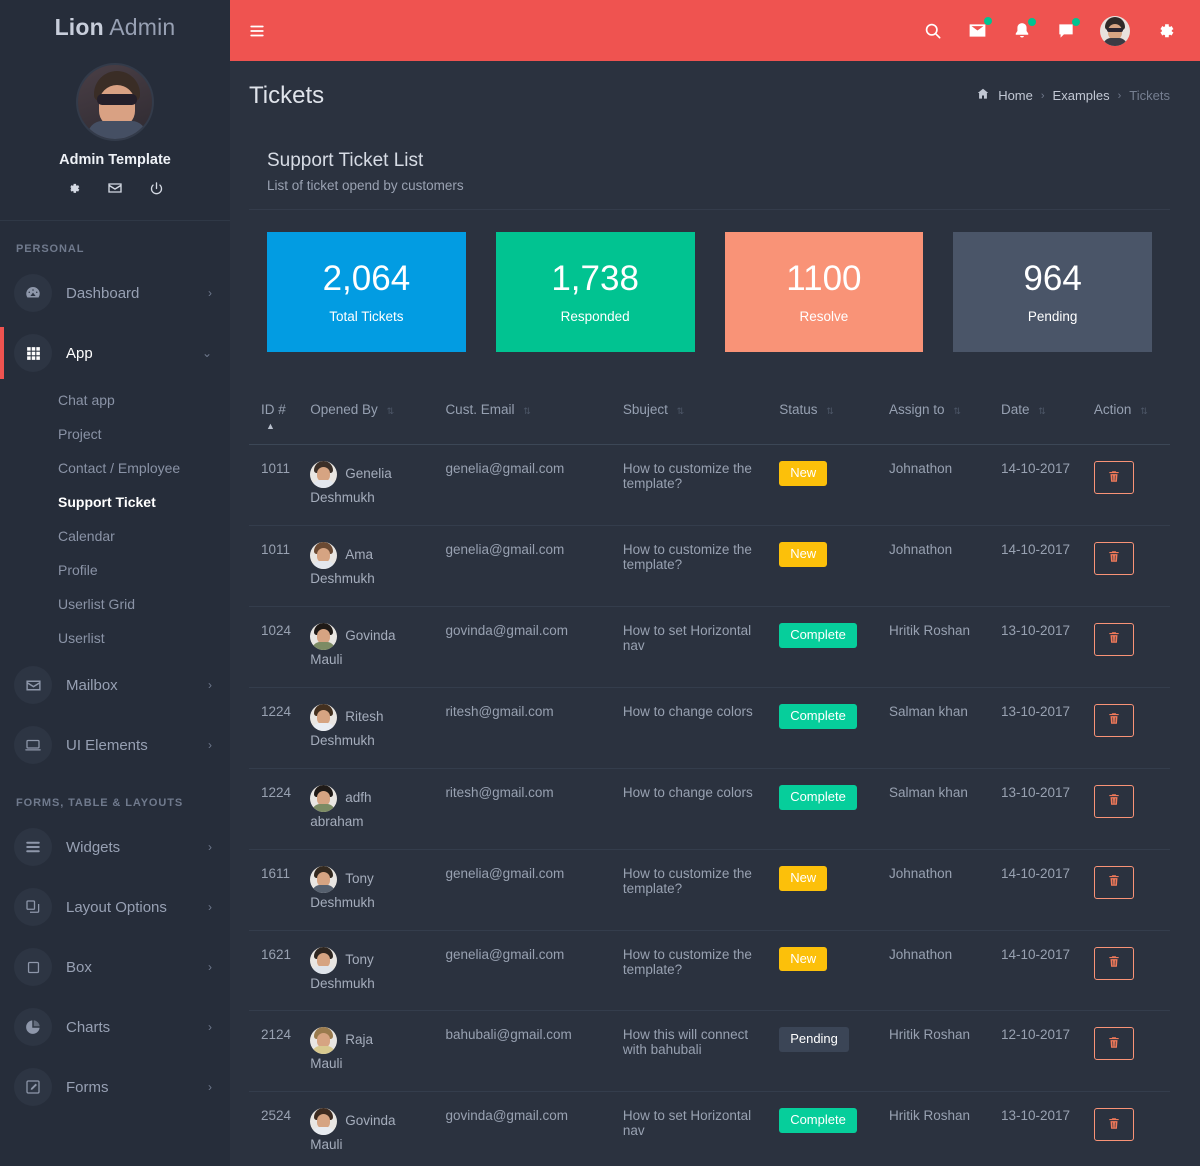  Describe the element at coordinates (834, 423) in the screenshot. I see `column-header-status: Status ⇅` at that location.